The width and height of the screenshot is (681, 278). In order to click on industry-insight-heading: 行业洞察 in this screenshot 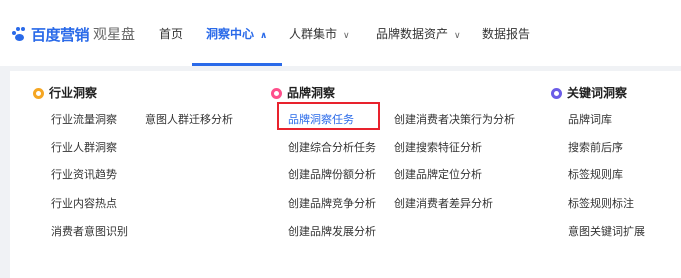, I will do `click(65, 93)`.